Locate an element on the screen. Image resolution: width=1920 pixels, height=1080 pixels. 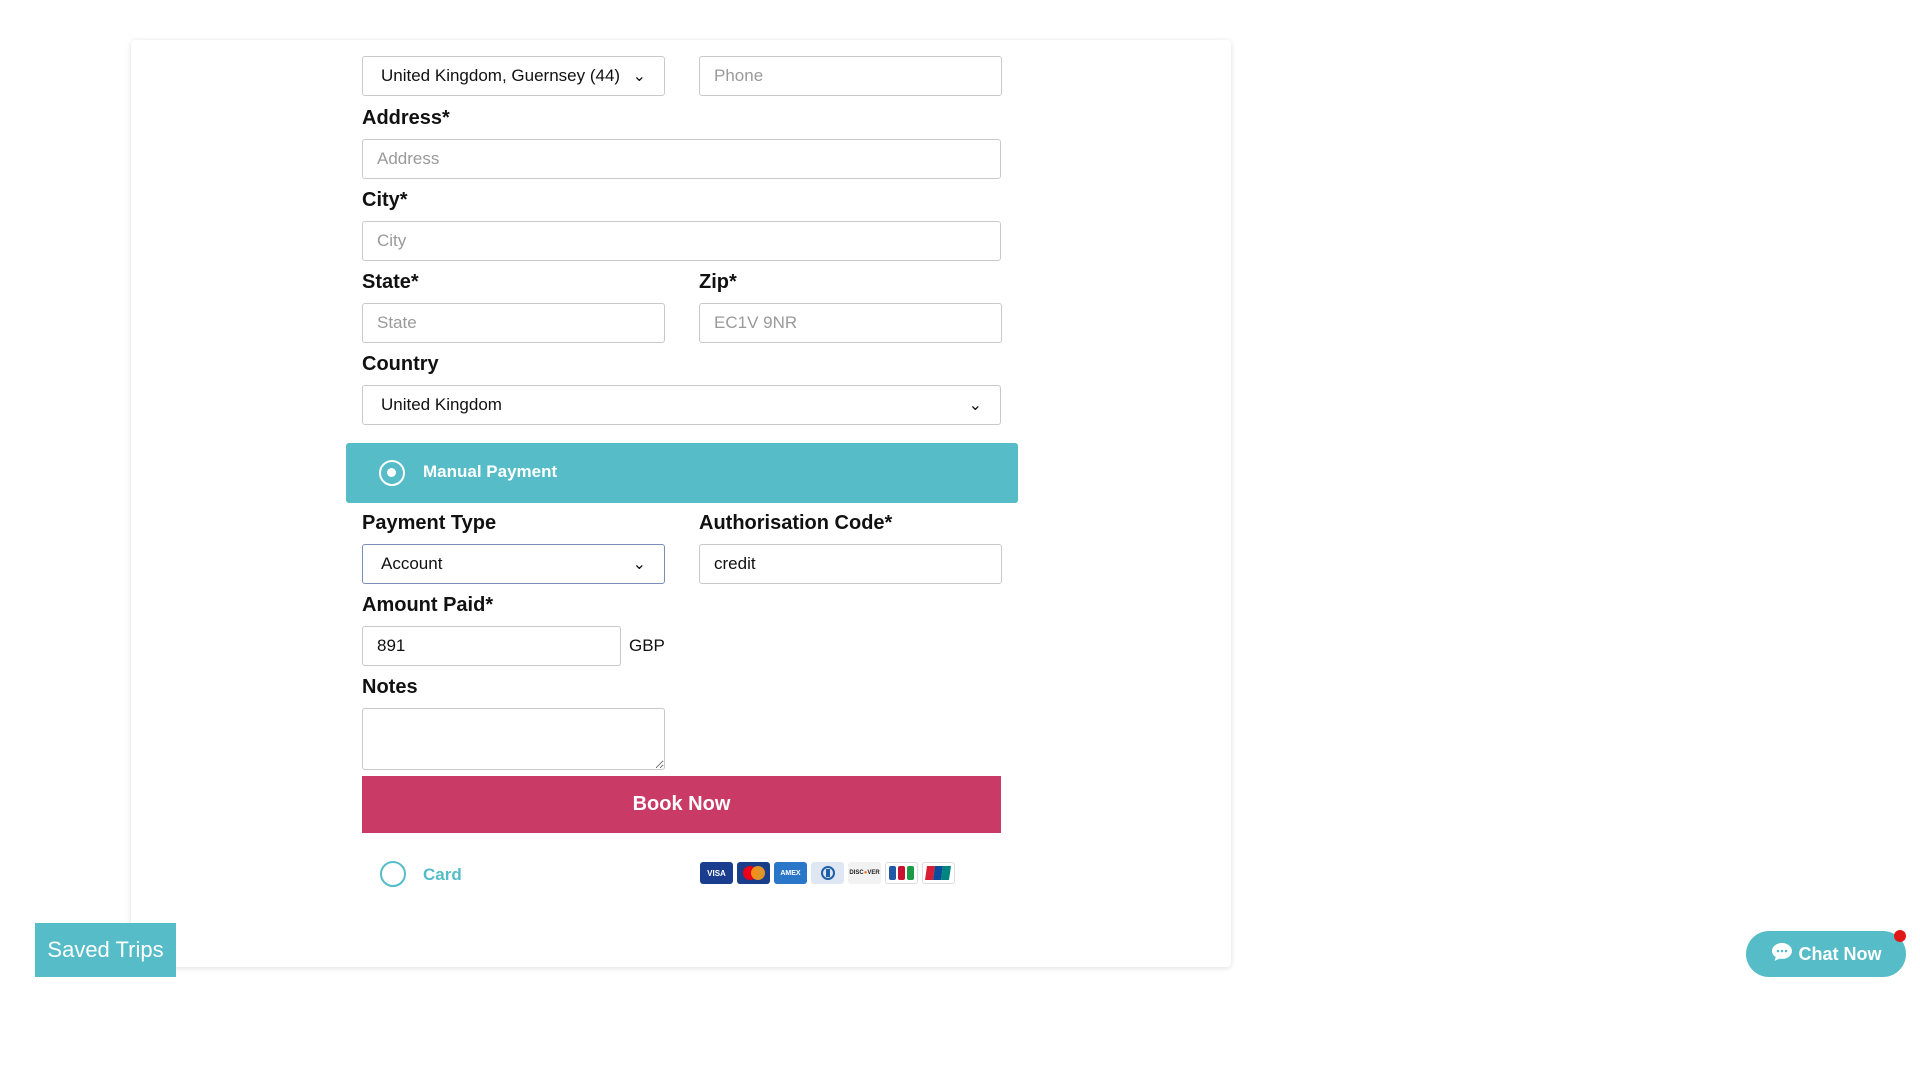
card-payment-option: Card is located at coordinates (452, 874).